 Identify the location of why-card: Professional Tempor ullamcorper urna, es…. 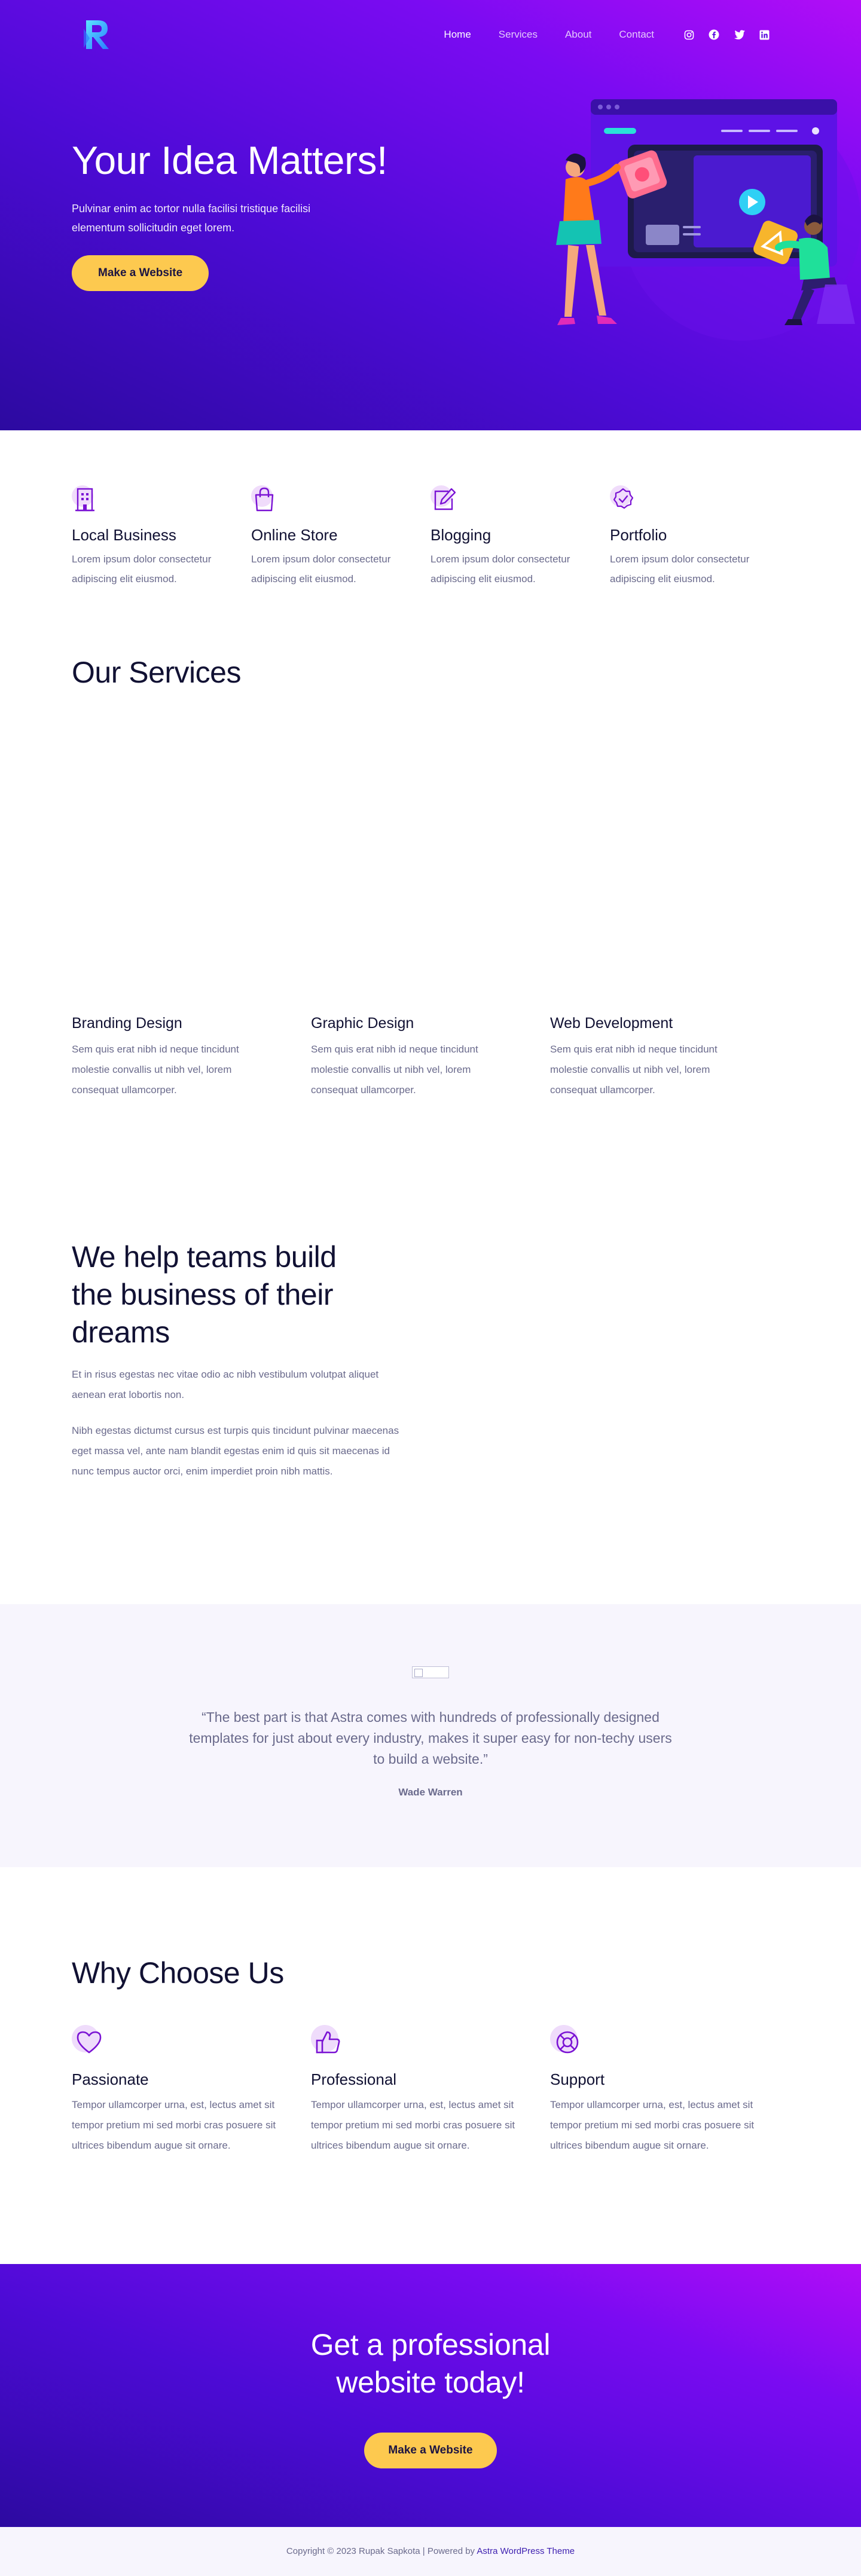
(430, 2090).